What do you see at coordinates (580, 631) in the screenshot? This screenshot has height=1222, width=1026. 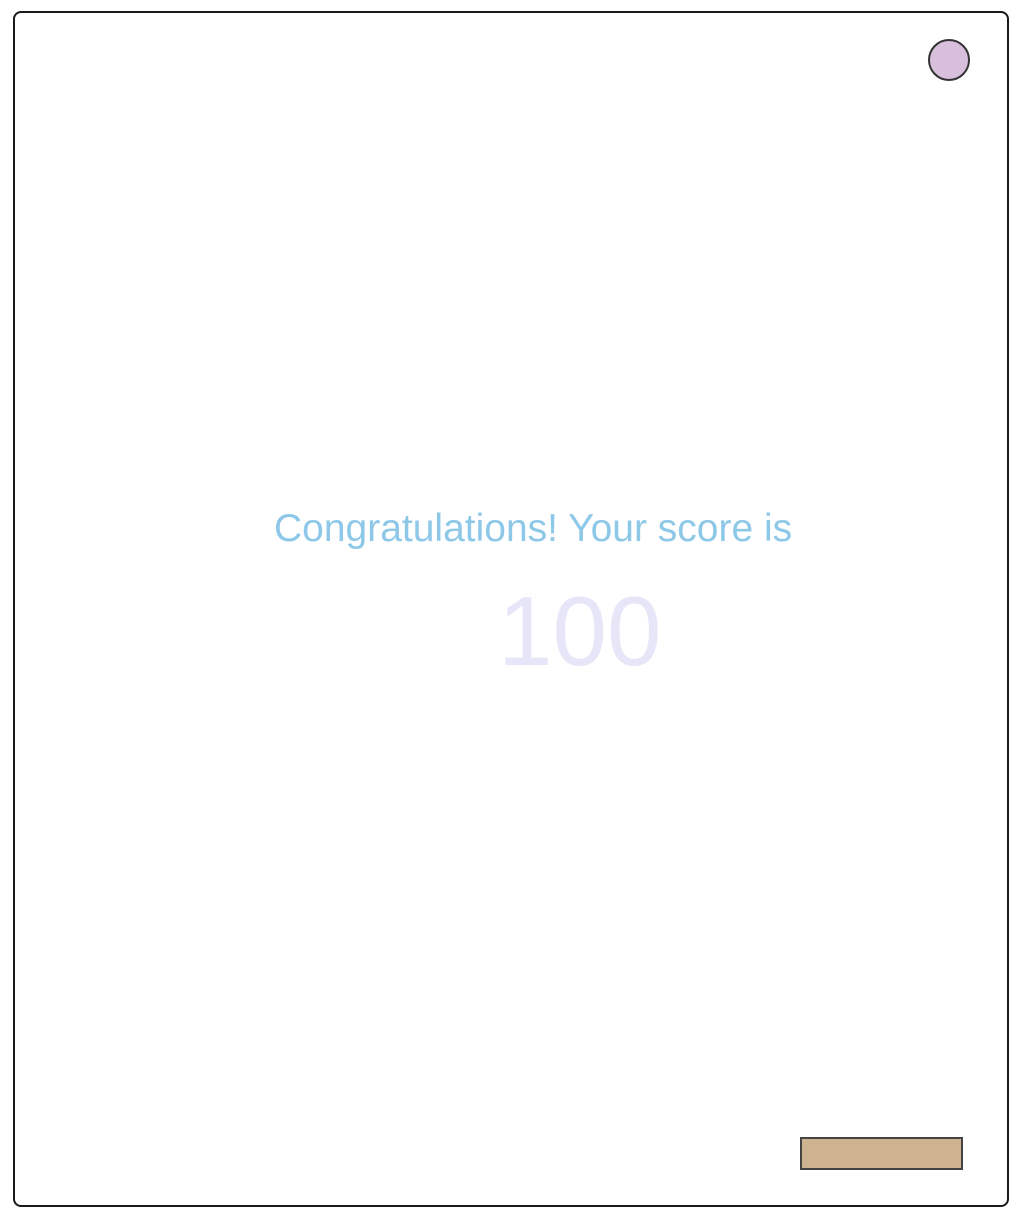 I see `final-score: 100` at bounding box center [580, 631].